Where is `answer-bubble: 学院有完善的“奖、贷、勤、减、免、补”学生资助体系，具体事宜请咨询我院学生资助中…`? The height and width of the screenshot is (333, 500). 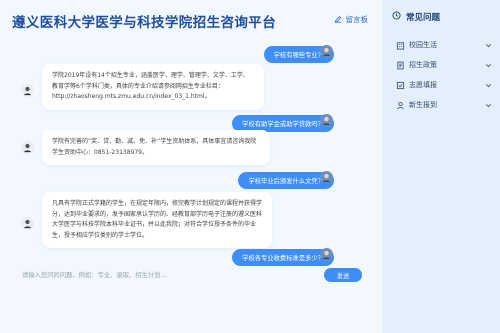 answer-bubble: 学院有完善的“奖、贷、勤、减、免、补”学生资助体系，具体事宜请咨询我院学生资助中… is located at coordinates (156, 147).